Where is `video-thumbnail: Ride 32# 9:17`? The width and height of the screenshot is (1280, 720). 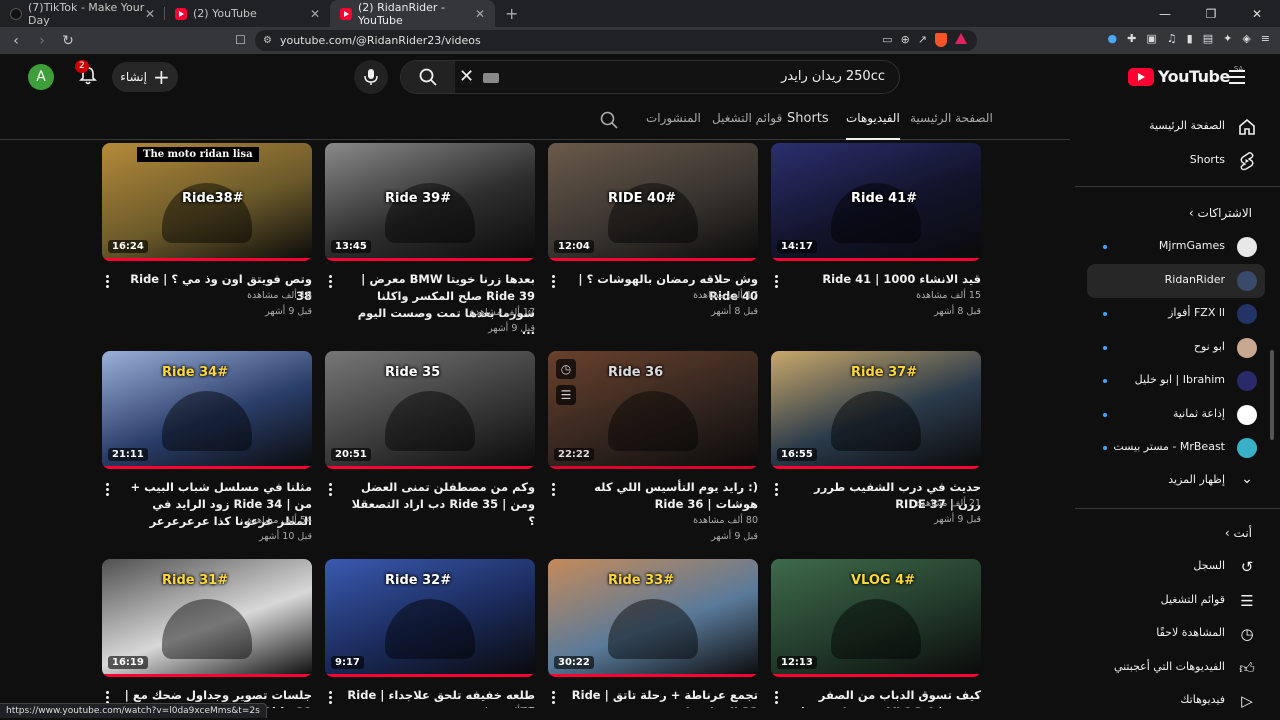
video-thumbnail: Ride 32# 9:17 is located at coordinates (430, 618).